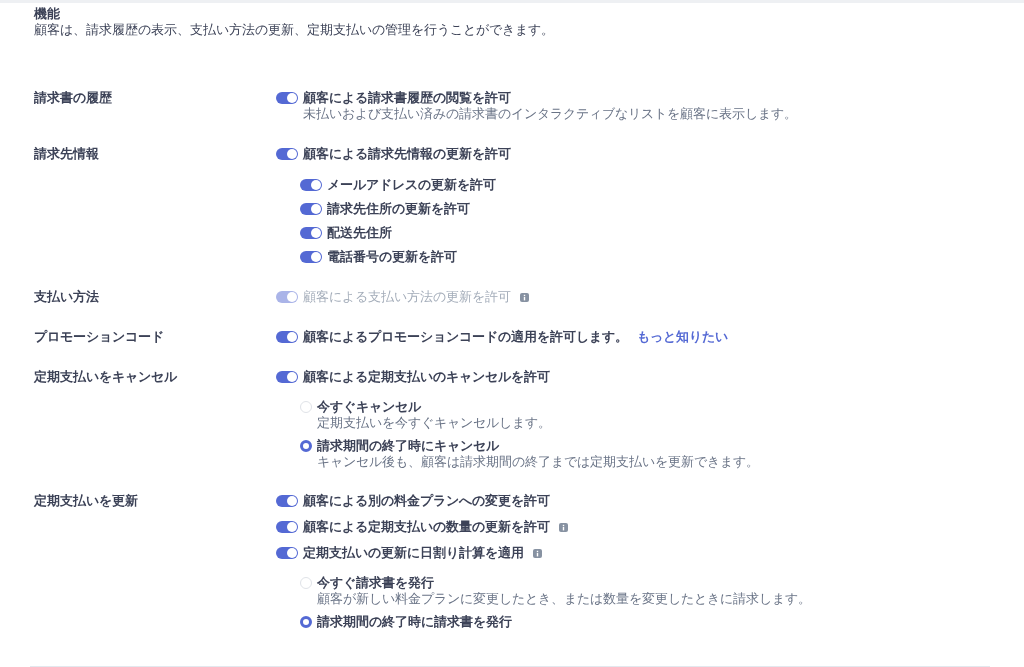 Image resolution: width=1024 pixels, height=667 pixels. Describe the element at coordinates (359, 233) in the screenshot. I see `toggle-label: 配送先住所` at that location.